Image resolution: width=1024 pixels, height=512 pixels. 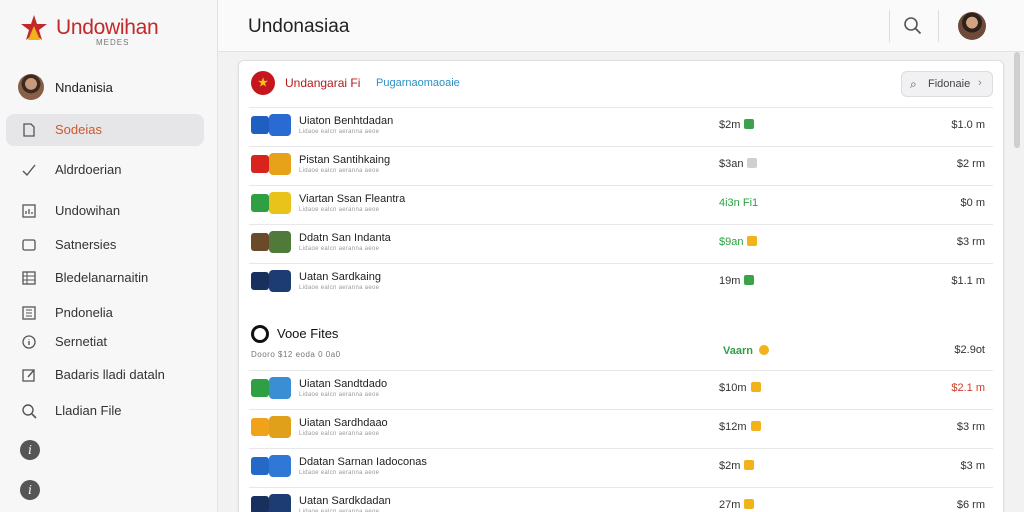 What do you see at coordinates (972, 203) in the screenshot?
I see `item-amount: $0 m` at bounding box center [972, 203].